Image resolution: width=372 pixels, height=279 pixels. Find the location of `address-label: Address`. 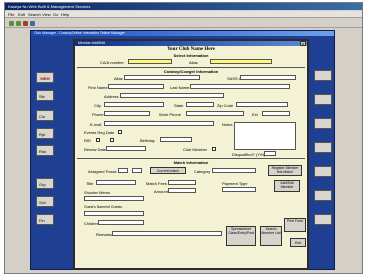

address-label: Address is located at coordinates (111, 96).